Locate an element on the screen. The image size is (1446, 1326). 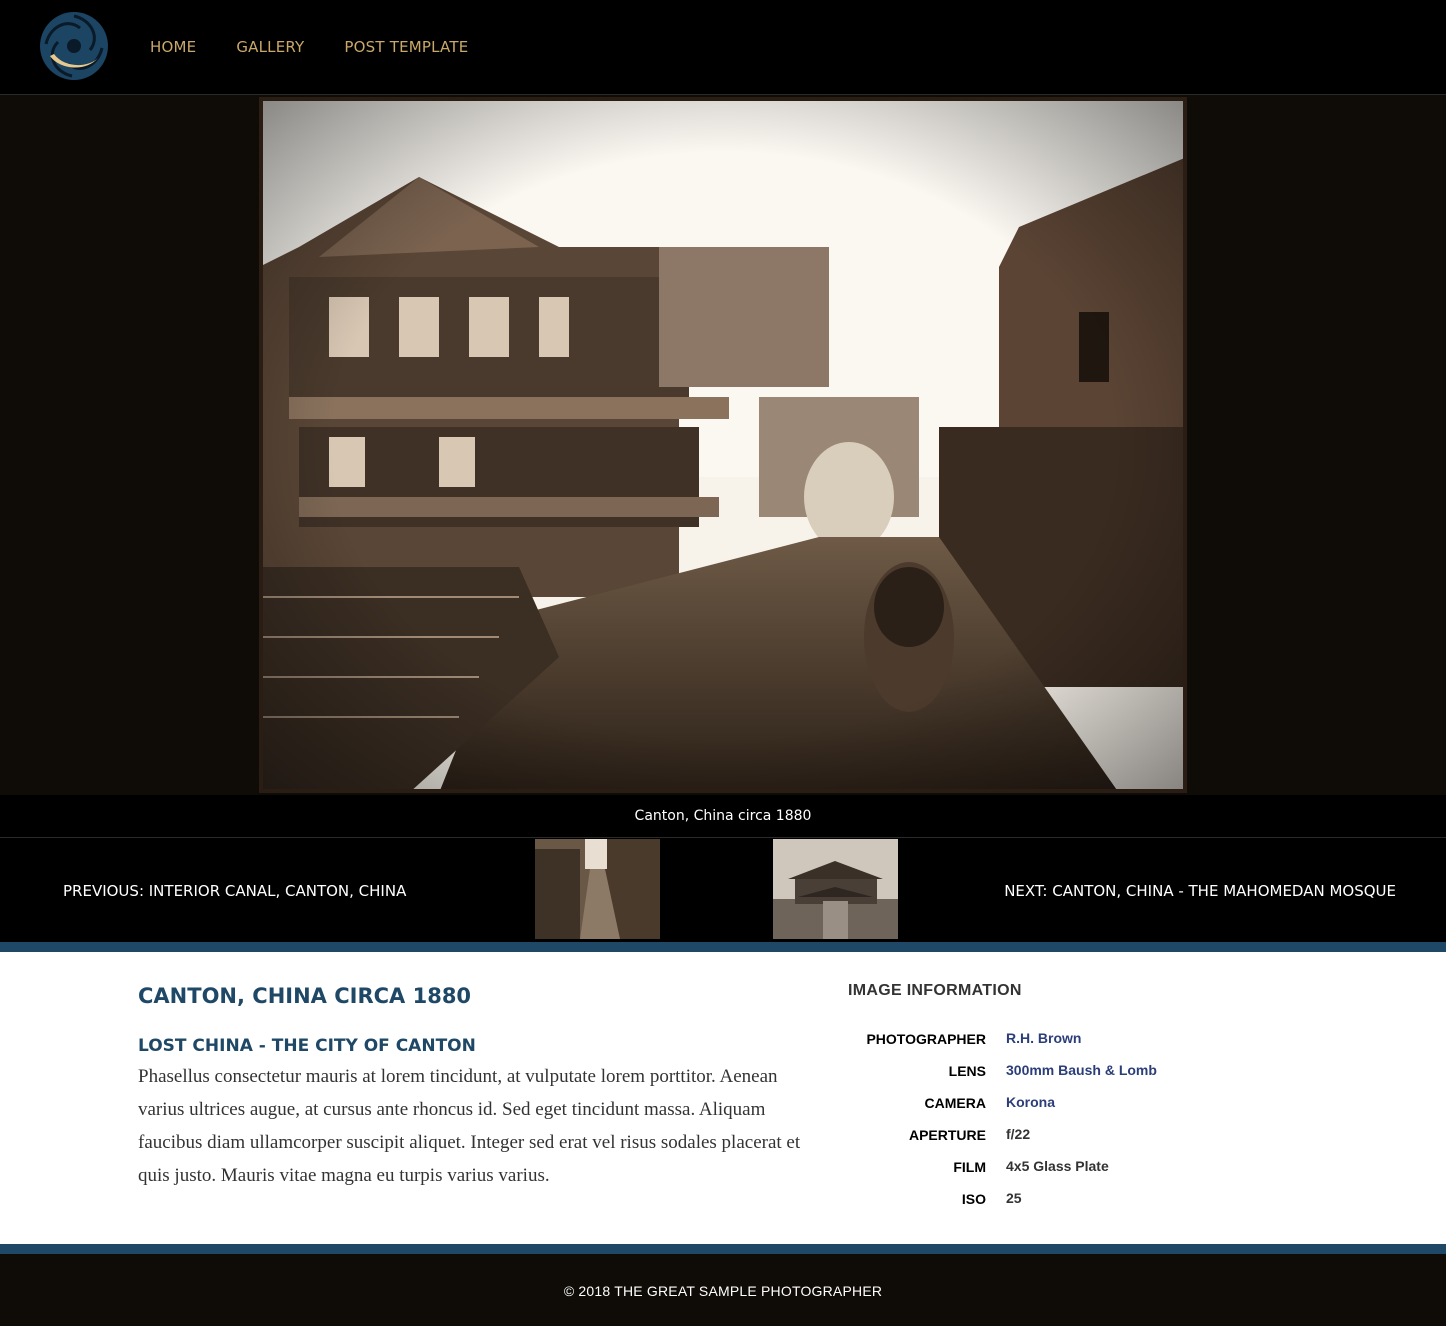
next-post-thumbnail is located at coordinates (835, 889).